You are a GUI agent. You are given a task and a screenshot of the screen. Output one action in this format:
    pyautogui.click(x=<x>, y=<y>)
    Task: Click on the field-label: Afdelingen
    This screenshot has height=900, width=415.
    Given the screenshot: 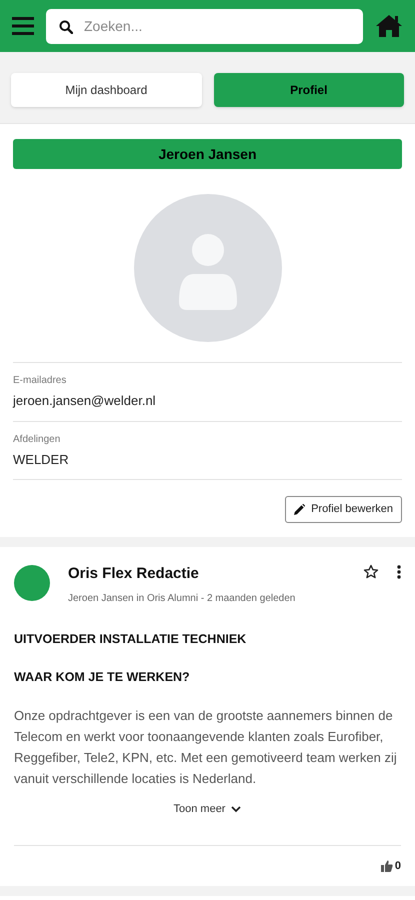 What is the action you would take?
    pyautogui.click(x=37, y=439)
    